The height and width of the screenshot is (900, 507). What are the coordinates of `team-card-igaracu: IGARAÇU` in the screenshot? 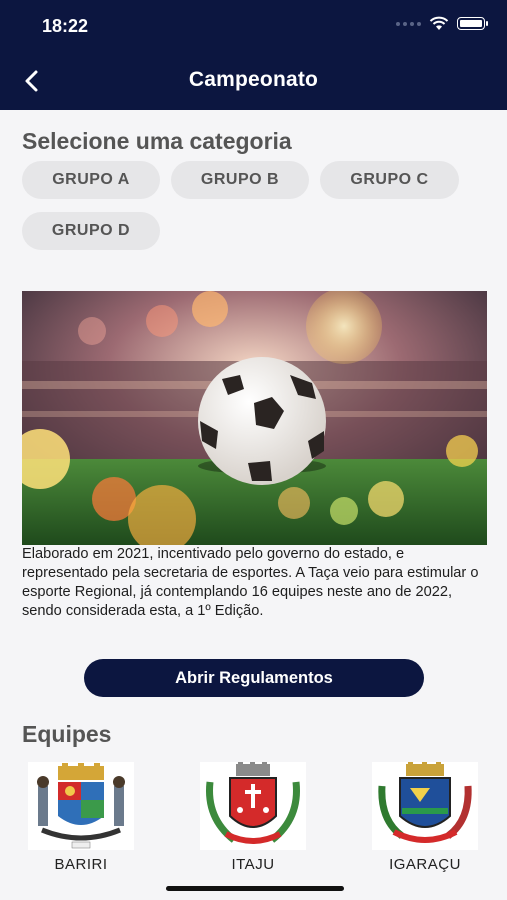 It's located at (425, 817).